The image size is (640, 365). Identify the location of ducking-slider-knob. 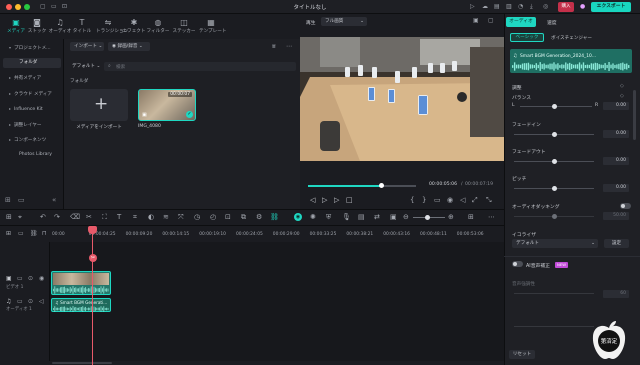
(554, 216).